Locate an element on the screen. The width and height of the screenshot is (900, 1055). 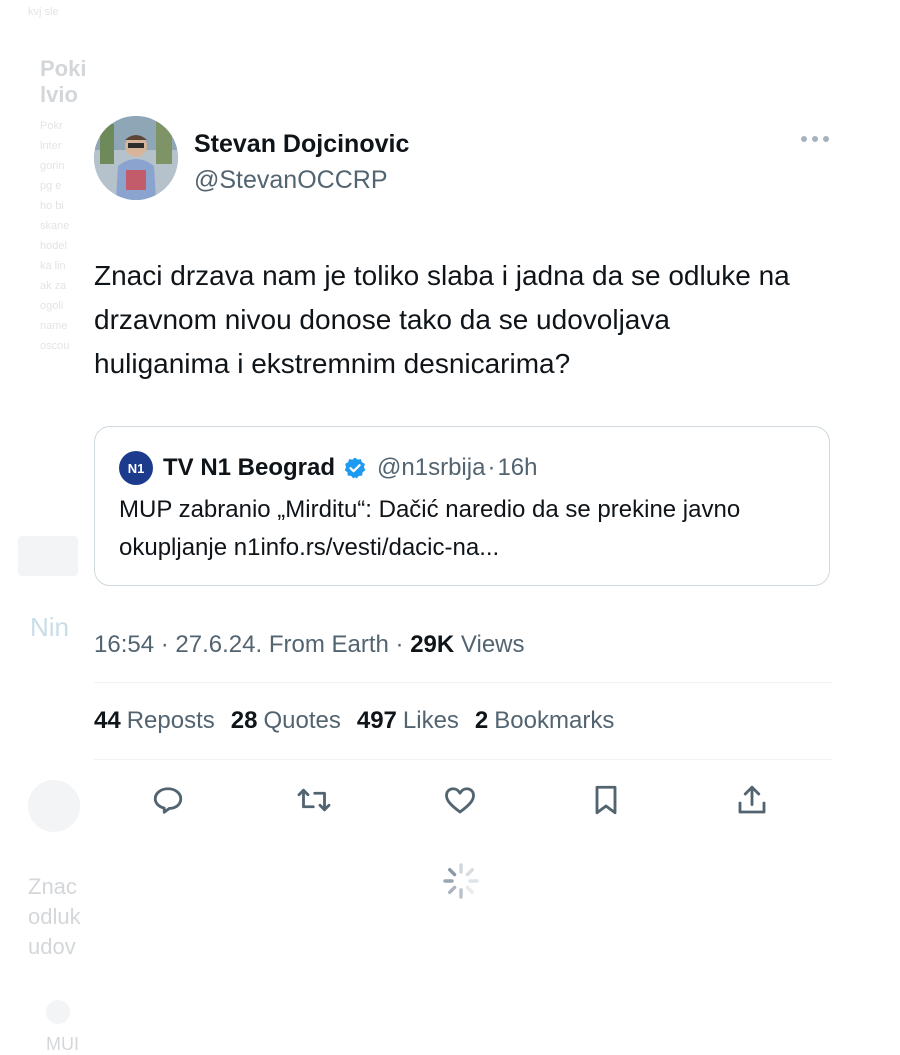
loading-spinner-icon is located at coordinates (461, 881).